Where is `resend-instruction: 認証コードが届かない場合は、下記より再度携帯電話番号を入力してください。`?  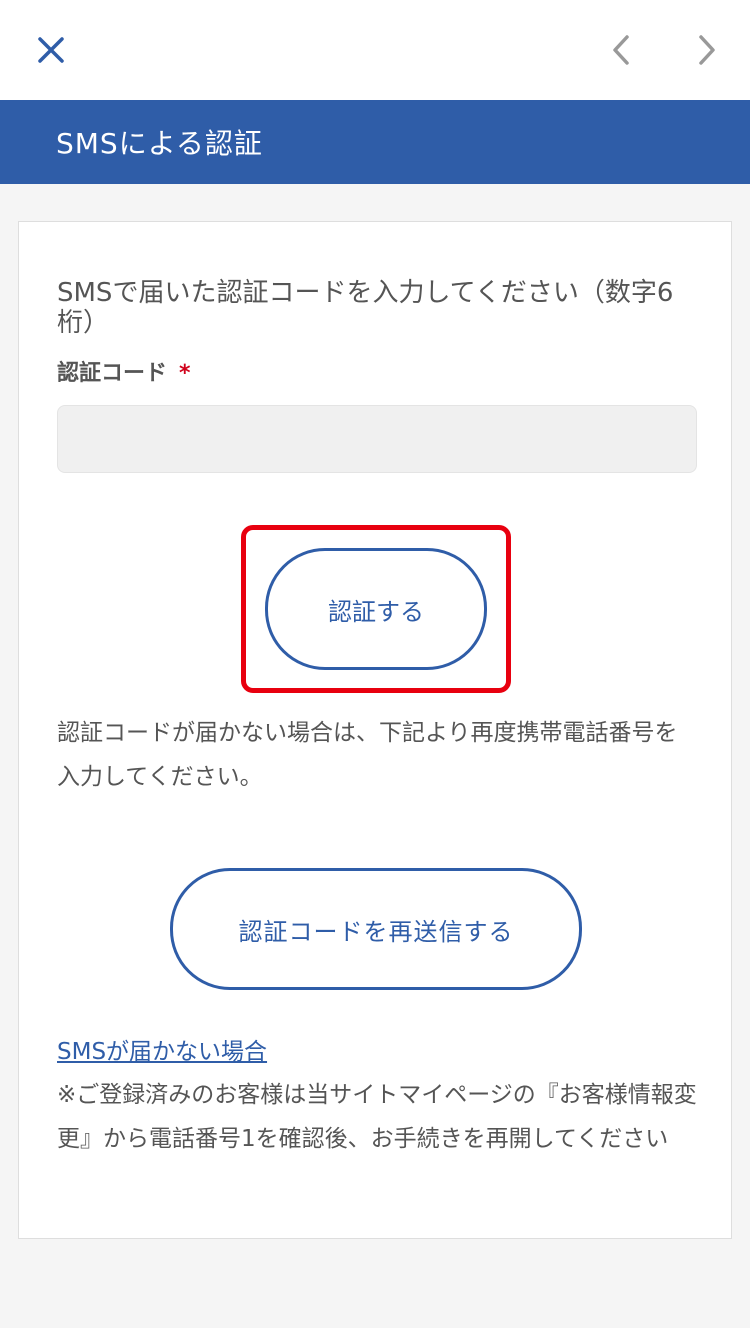 resend-instruction: 認証コードが届かない場合は、下記より再度携帯電話番号を入力してください。 is located at coordinates (367, 755).